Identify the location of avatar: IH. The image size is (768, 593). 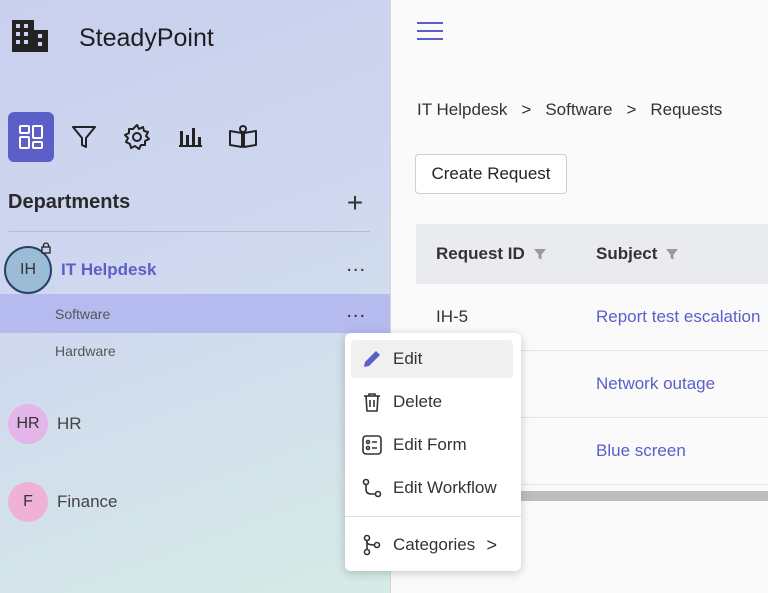
(28, 268).